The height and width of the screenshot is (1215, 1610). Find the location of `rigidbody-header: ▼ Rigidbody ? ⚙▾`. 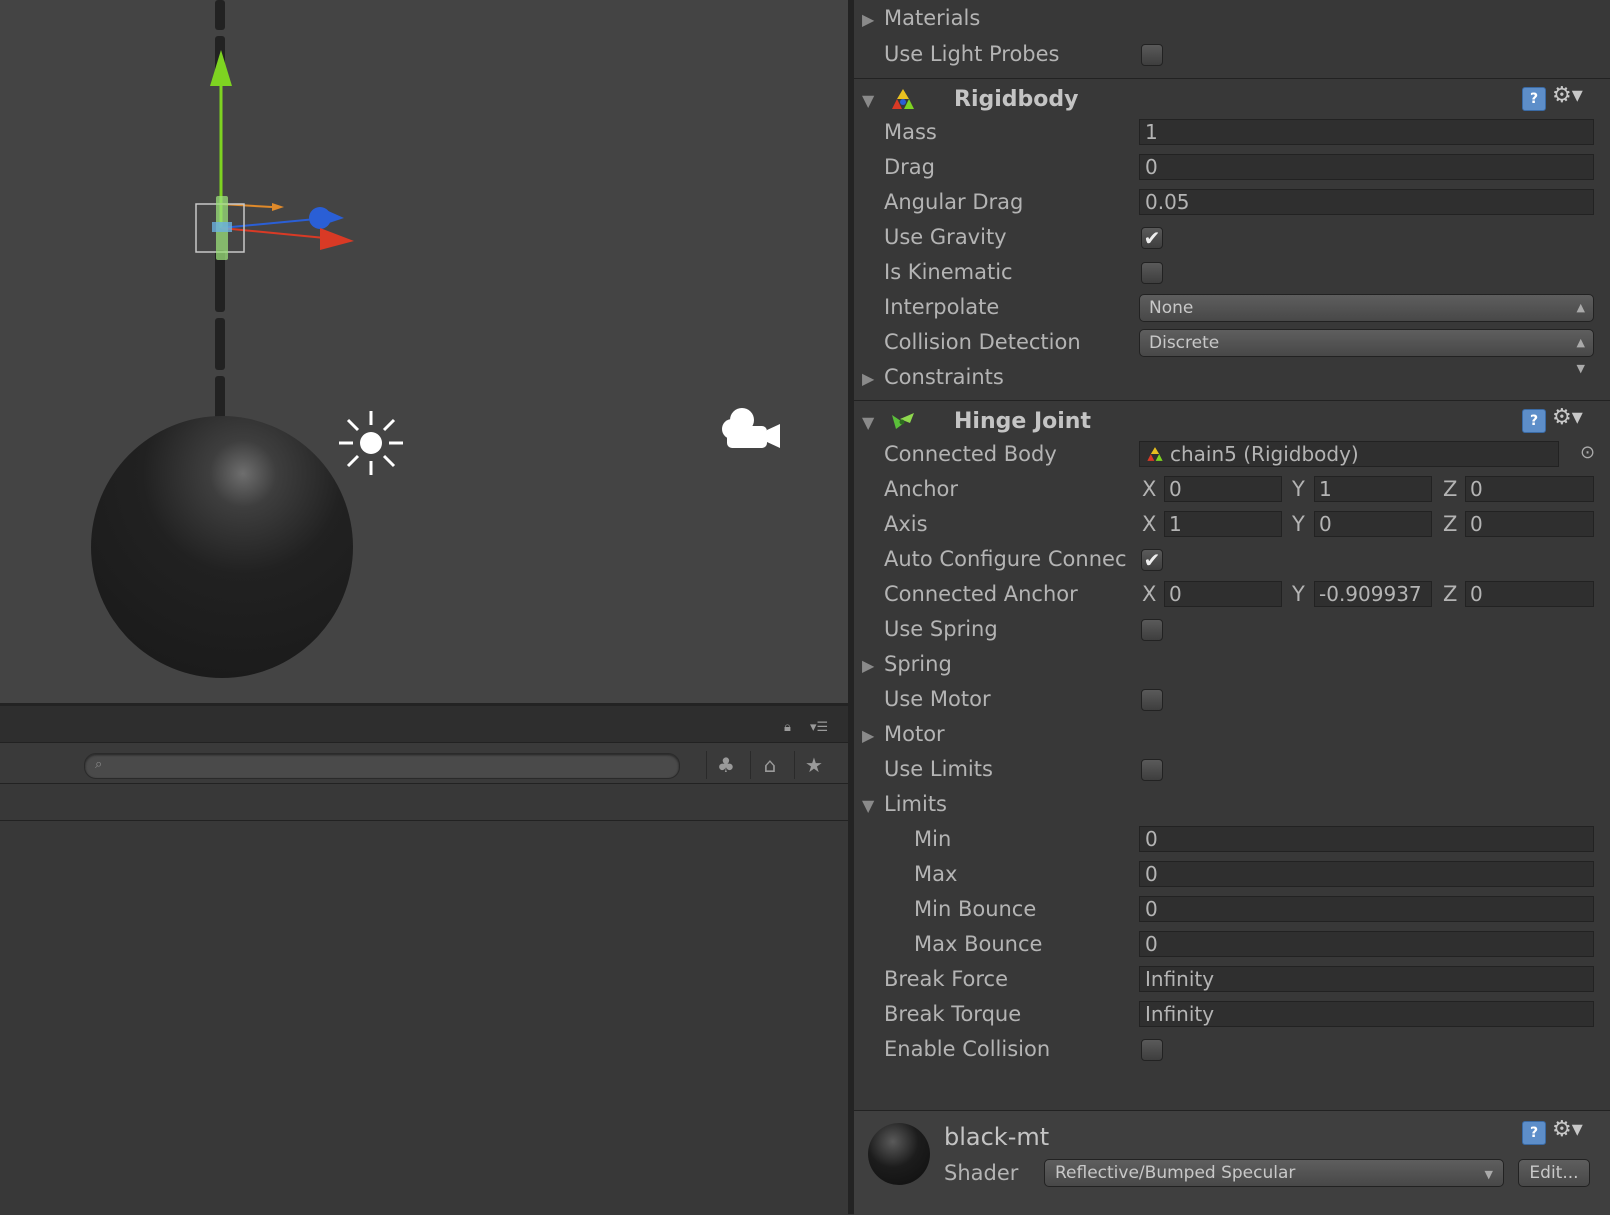

rigidbody-header: ▼ Rigidbody ? ⚙▾ is located at coordinates (1232, 98).